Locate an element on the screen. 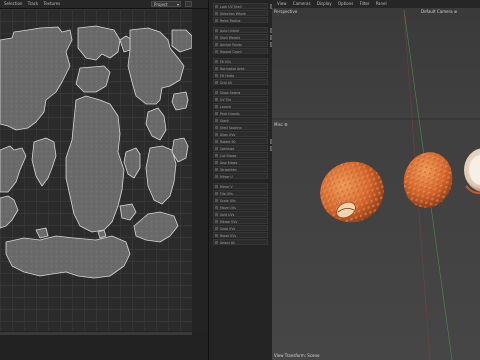 This screenshot has width=480, height=360. tool-row: Grid UV is located at coordinates (240, 82).